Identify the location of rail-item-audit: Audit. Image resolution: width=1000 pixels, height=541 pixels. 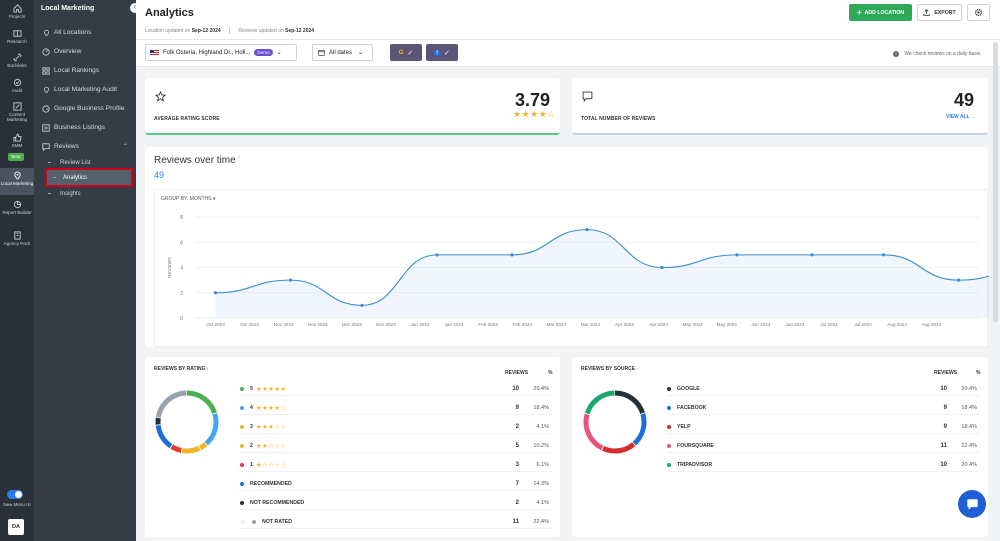
(17, 88).